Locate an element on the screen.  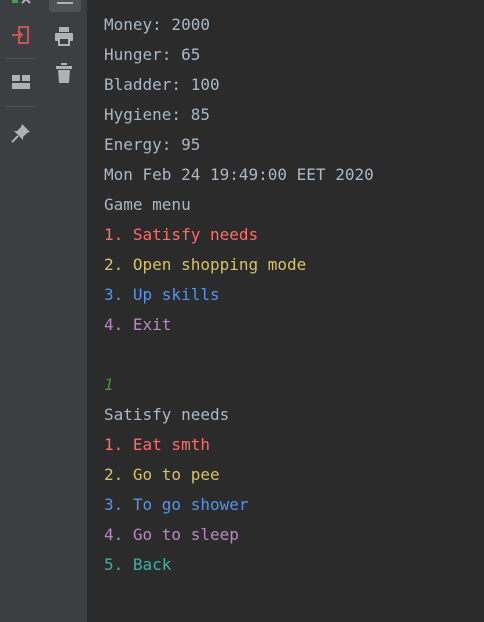
game-menu-title: Game menu is located at coordinates (147, 204).